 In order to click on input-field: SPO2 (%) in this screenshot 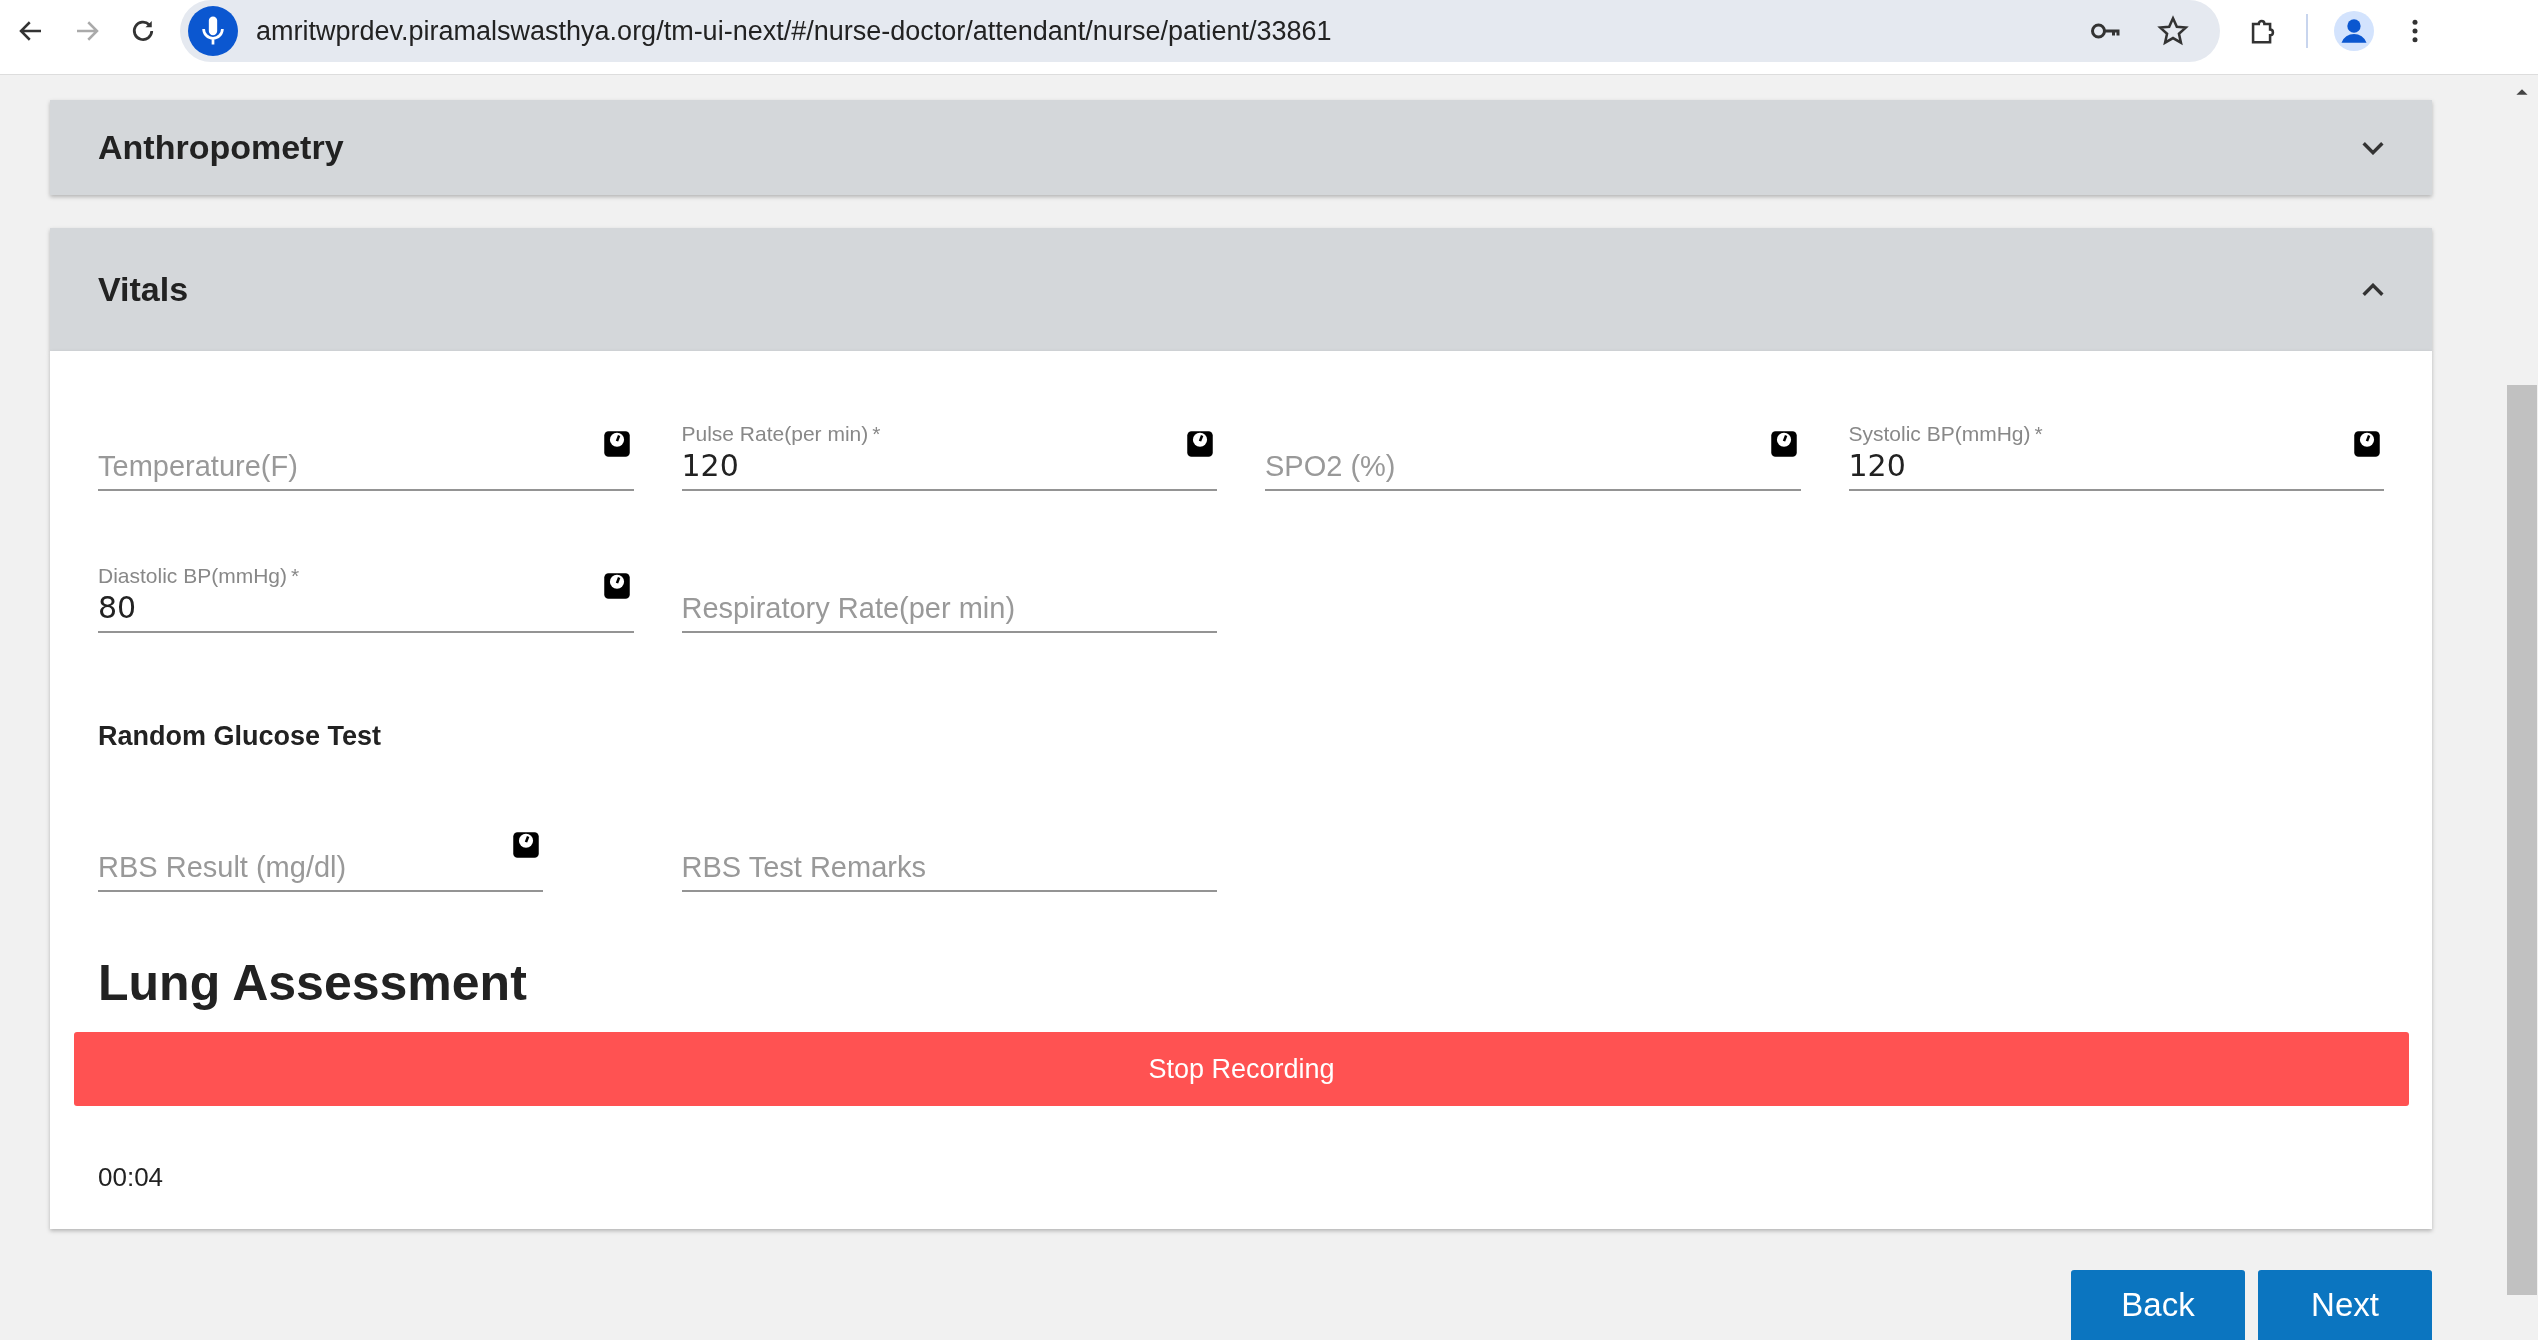, I will do `click(1516, 465)`.